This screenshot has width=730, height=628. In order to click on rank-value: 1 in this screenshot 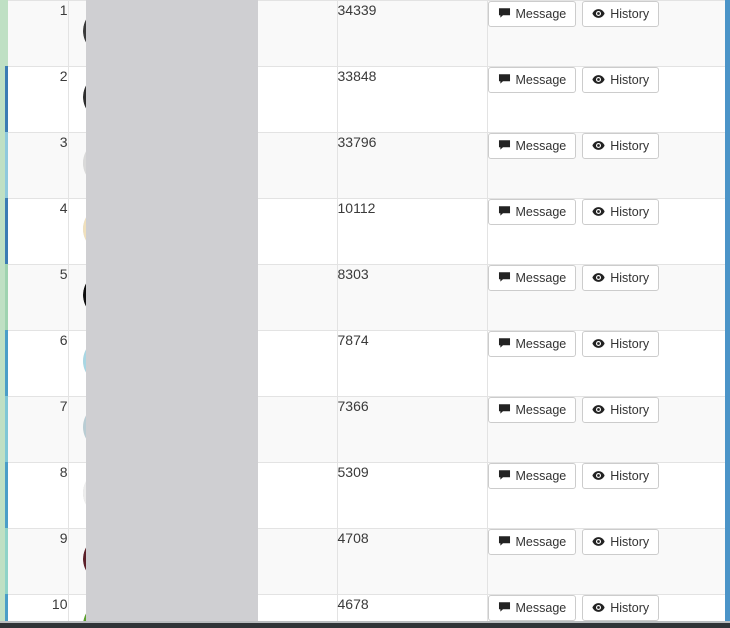, I will do `click(63, 10)`.